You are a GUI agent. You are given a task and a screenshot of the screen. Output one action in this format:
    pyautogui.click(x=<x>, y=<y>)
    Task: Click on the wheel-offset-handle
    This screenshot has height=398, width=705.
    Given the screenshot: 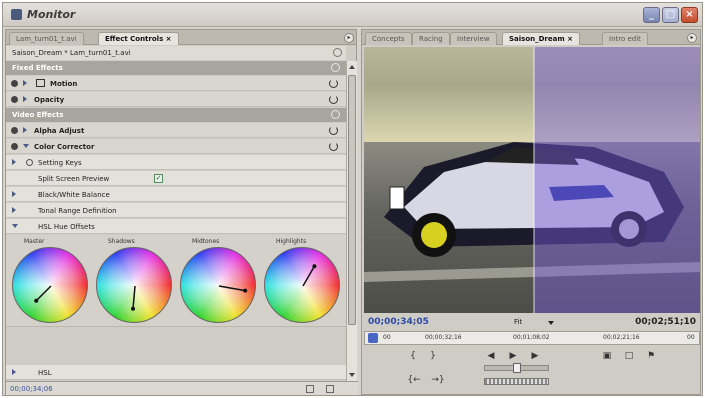 What is the action you would take?
    pyautogui.click(x=314, y=266)
    